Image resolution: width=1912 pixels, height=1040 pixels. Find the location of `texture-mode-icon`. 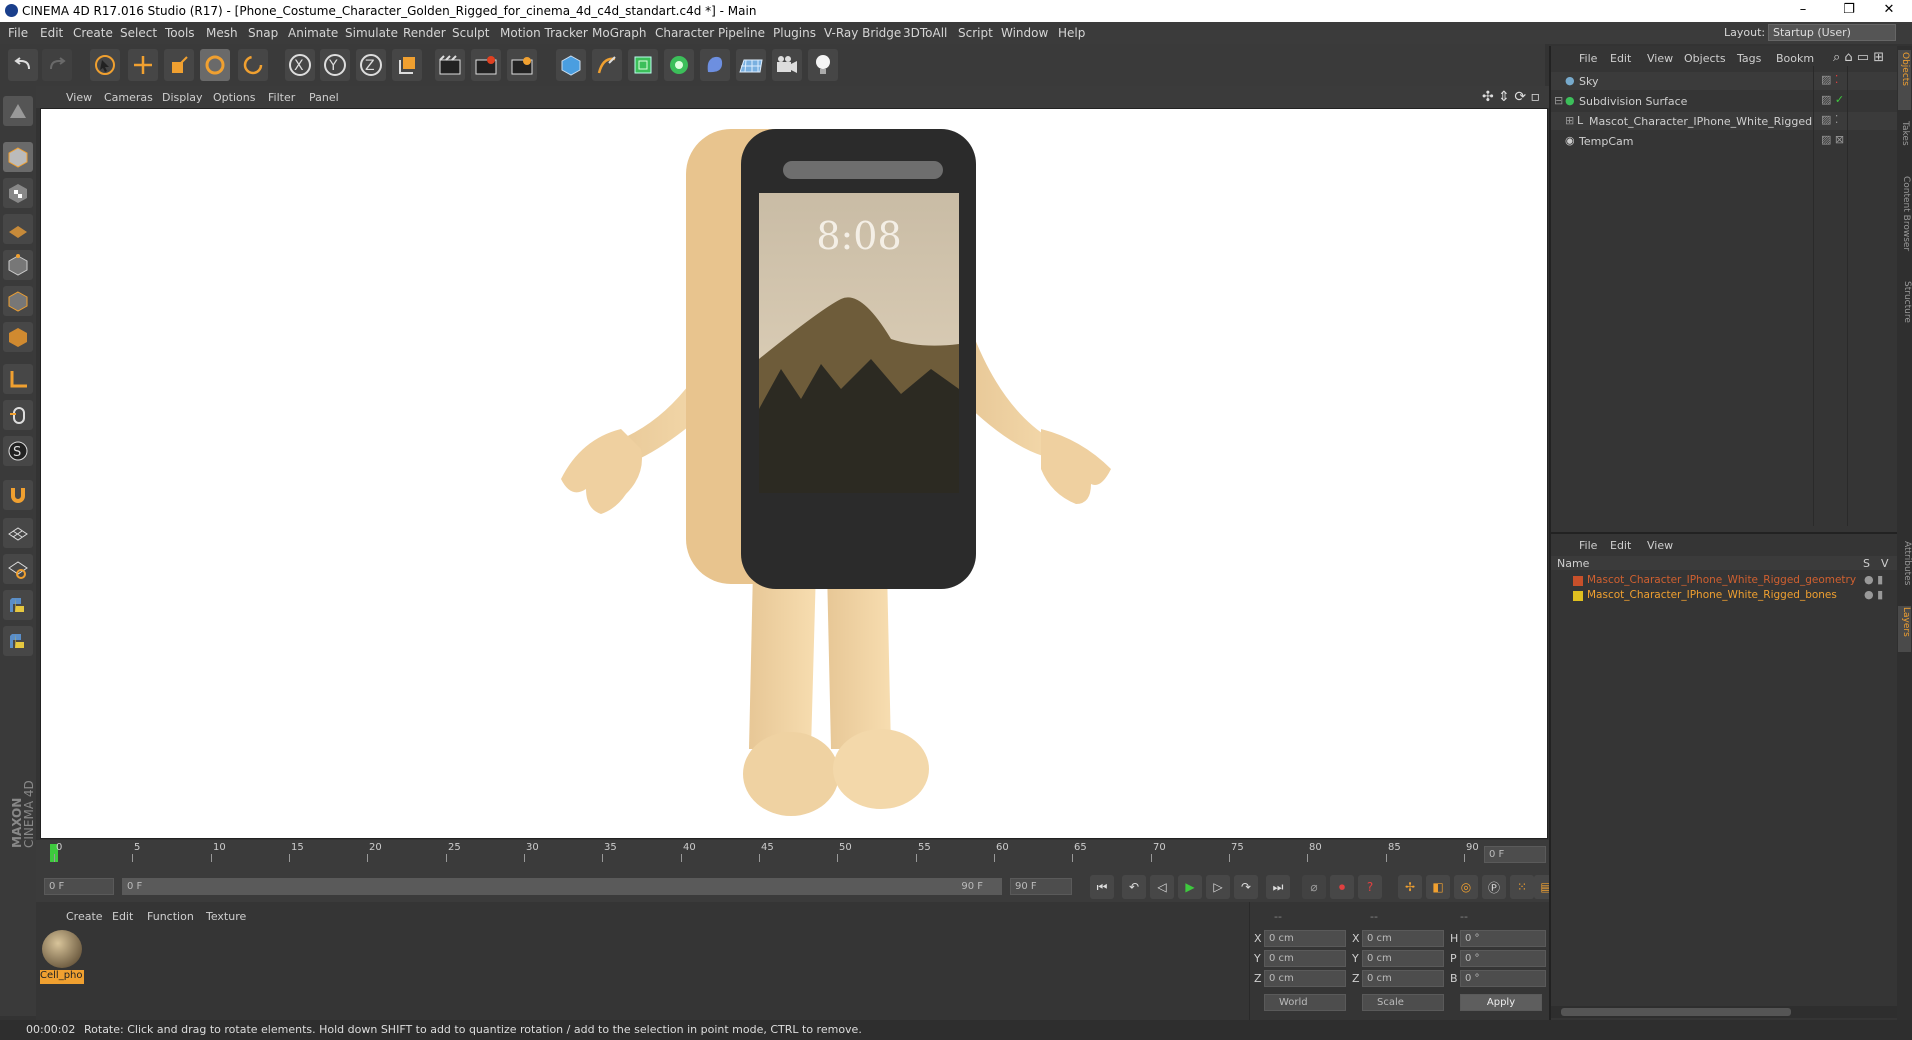

texture-mode-icon is located at coordinates (18, 193).